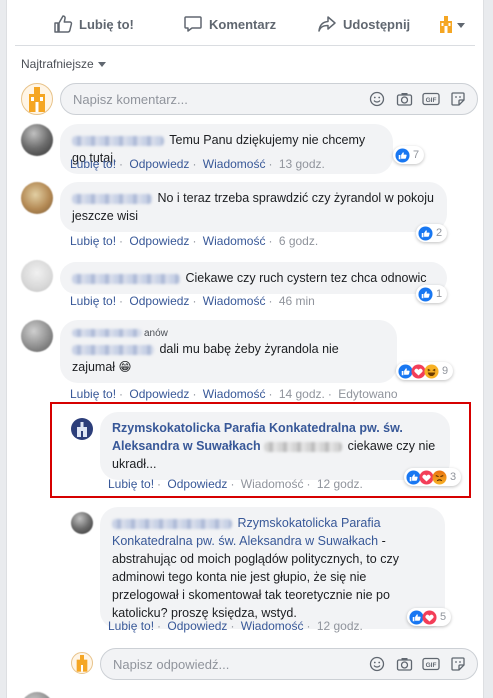 The image size is (493, 698). I want to click on comment-time: 14 godz., so click(302, 394).